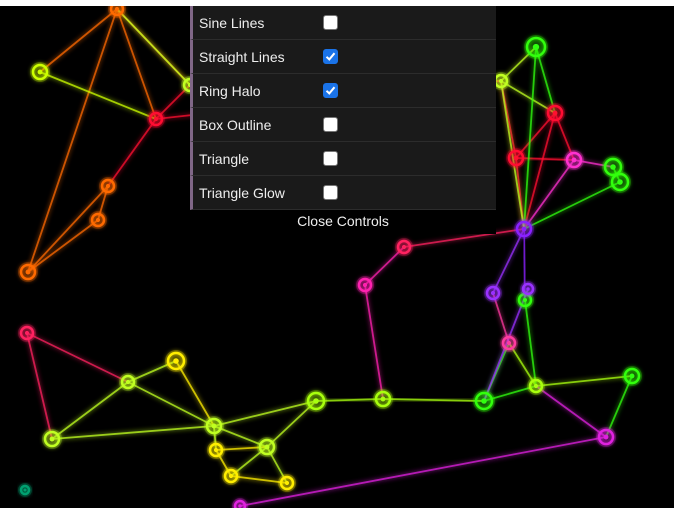  Describe the element at coordinates (330, 124) in the screenshot. I see `box-outline-checkbox` at that location.